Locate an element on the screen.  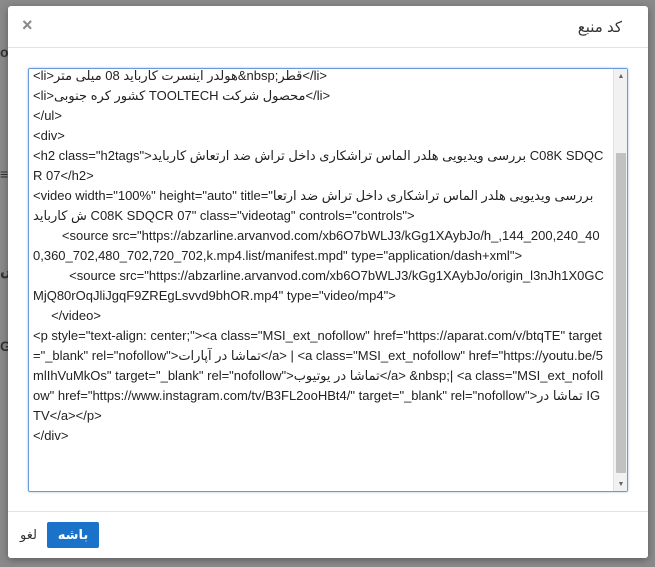
code-line: </div> is located at coordinates (51, 435).